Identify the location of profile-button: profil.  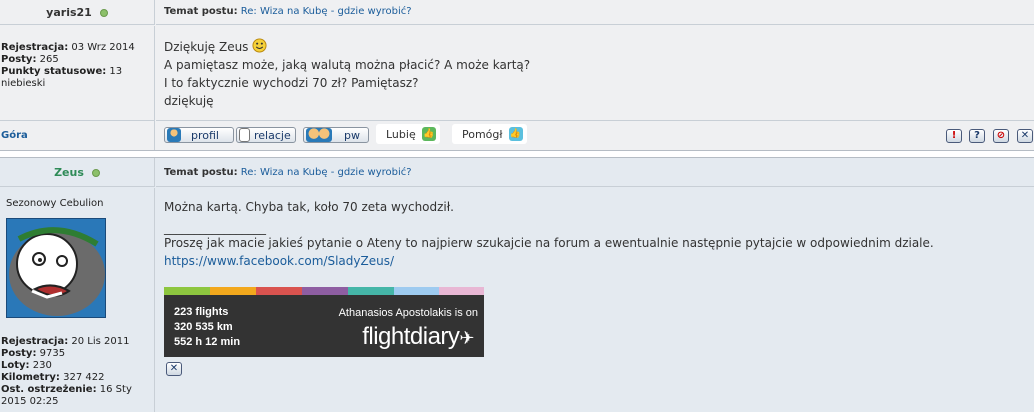
(199, 135).